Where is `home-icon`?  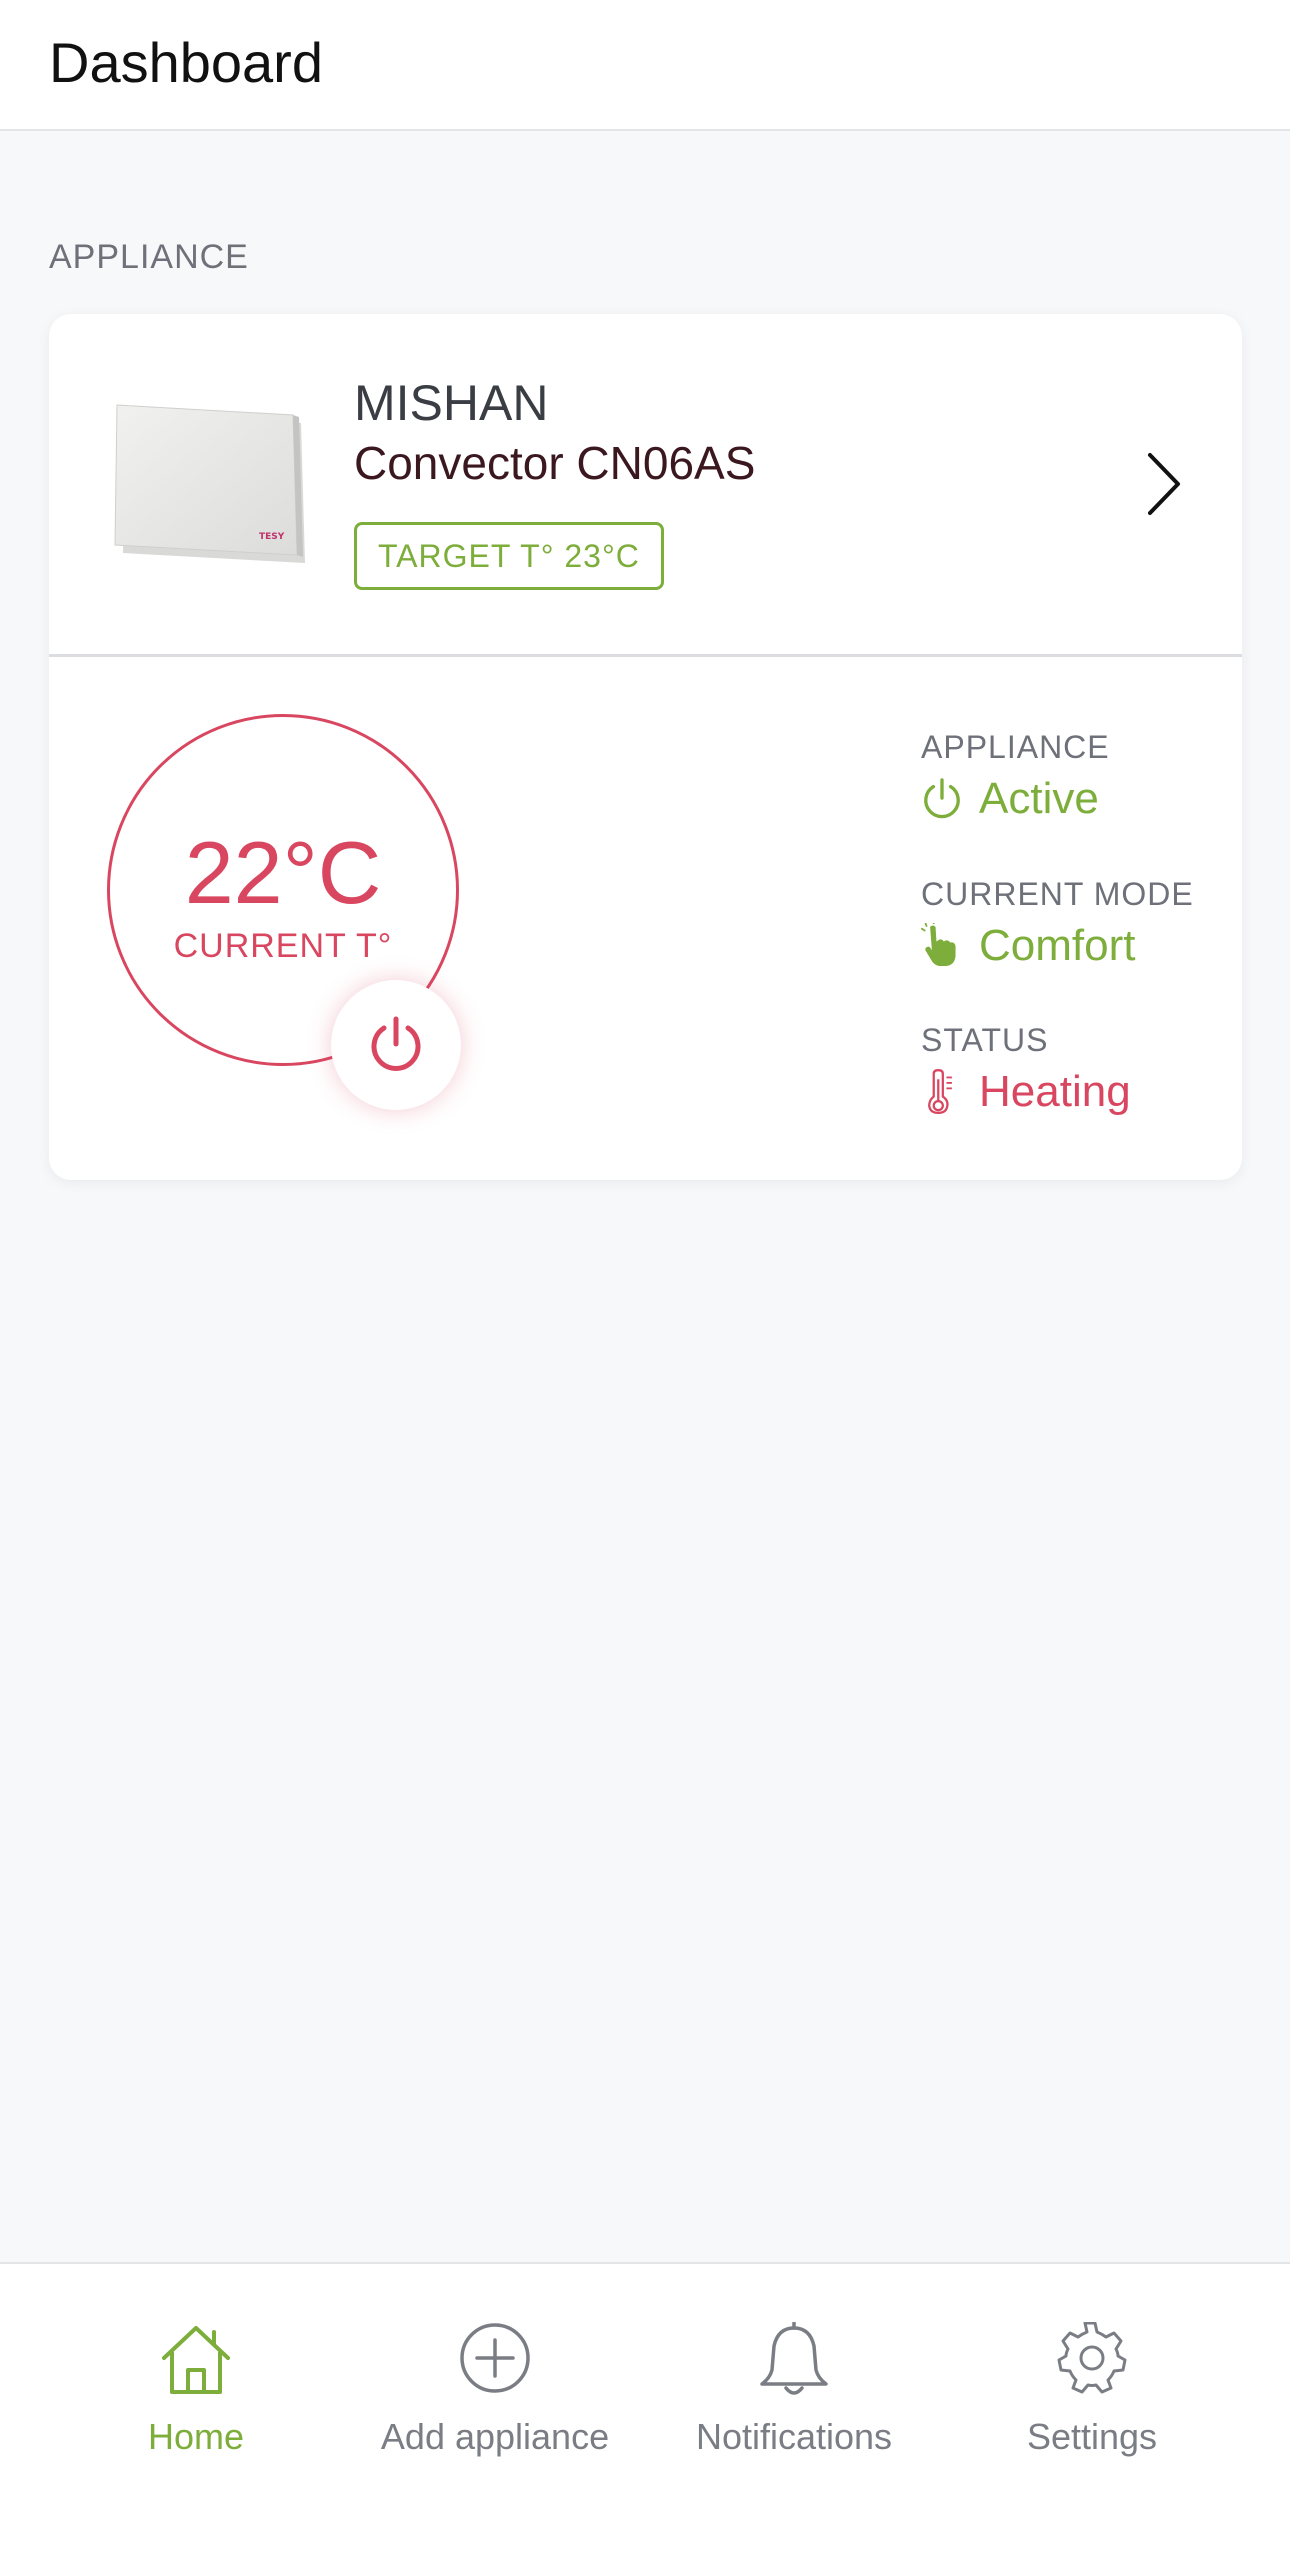
home-icon is located at coordinates (196, 2360).